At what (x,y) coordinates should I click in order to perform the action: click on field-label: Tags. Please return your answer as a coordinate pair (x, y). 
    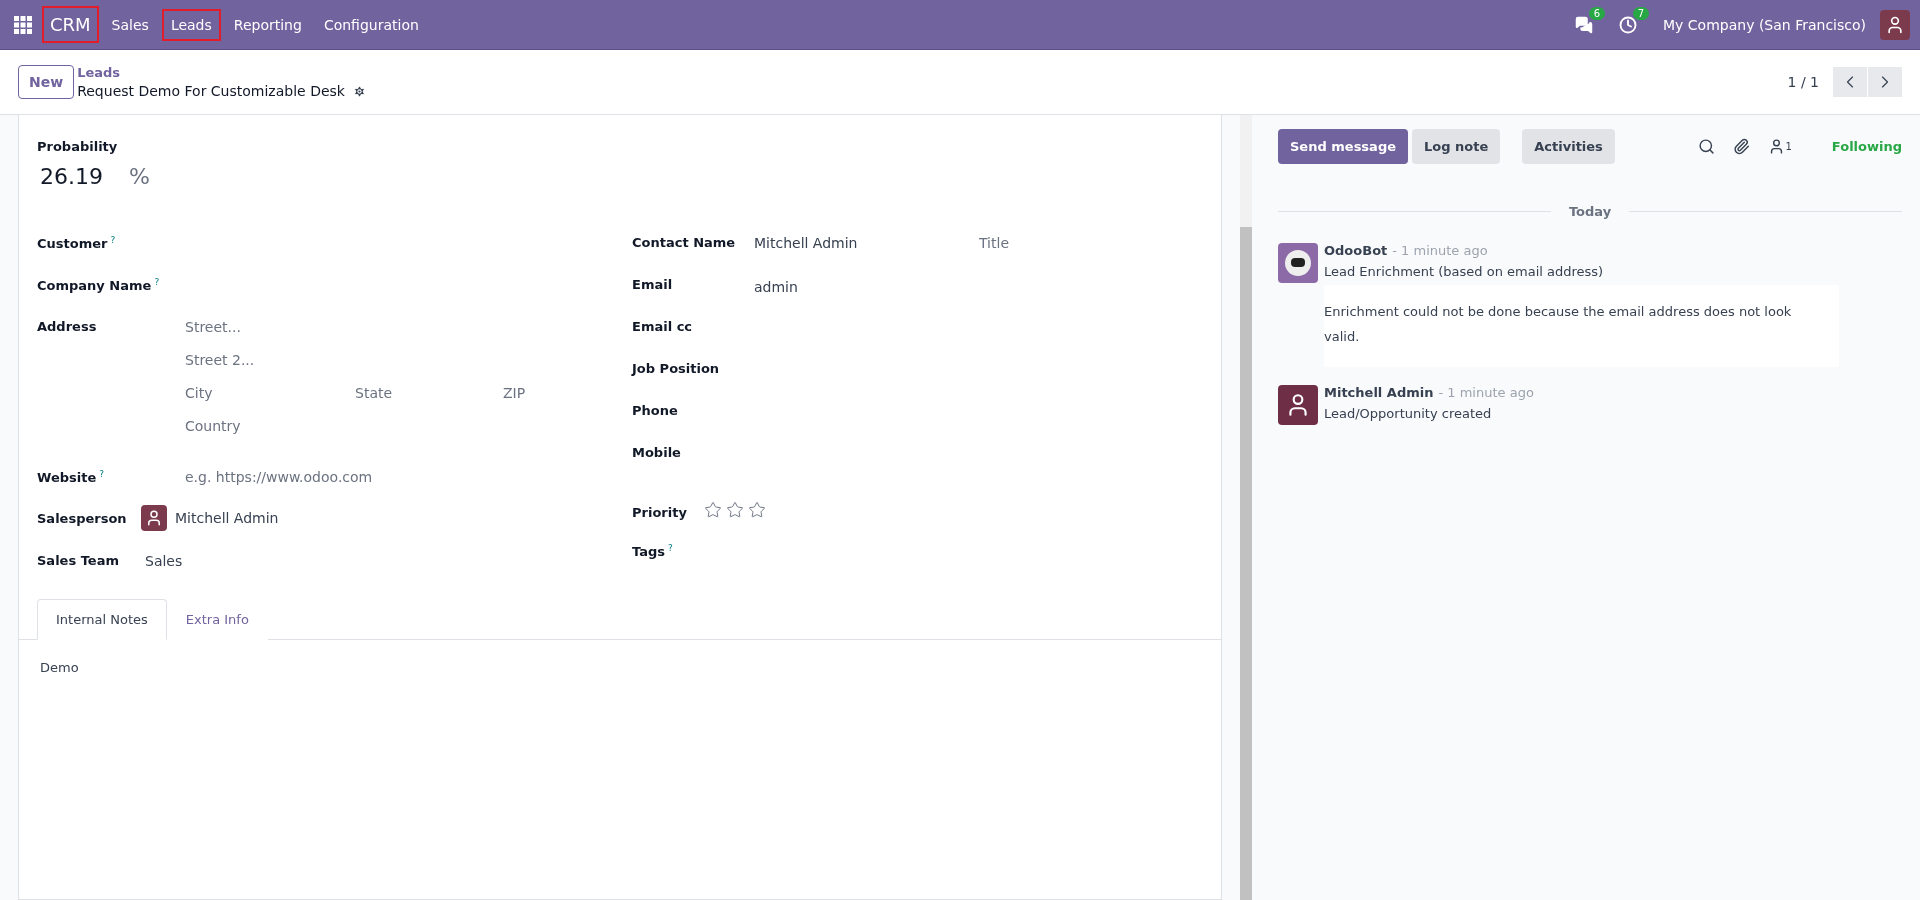
    Looking at the image, I should click on (648, 552).